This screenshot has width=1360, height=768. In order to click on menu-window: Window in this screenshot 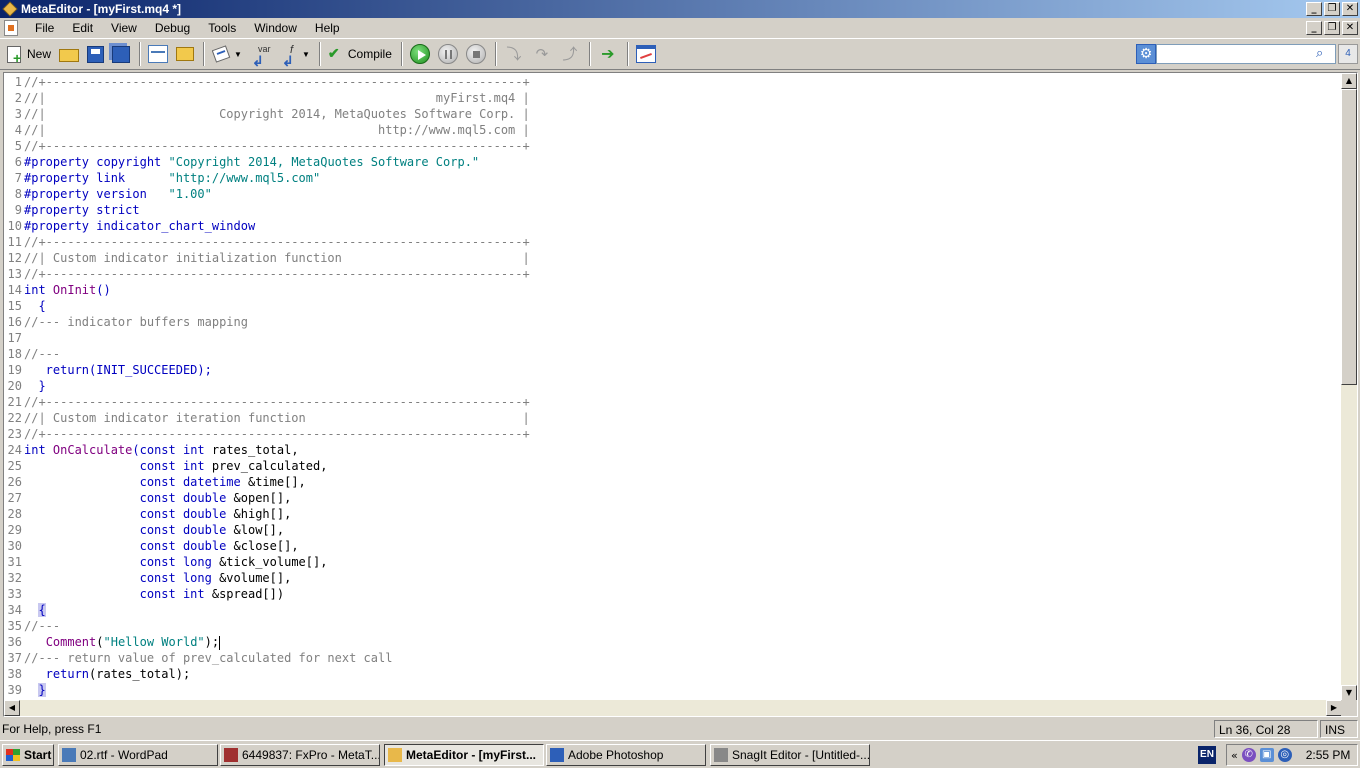, I will do `click(275, 28)`.